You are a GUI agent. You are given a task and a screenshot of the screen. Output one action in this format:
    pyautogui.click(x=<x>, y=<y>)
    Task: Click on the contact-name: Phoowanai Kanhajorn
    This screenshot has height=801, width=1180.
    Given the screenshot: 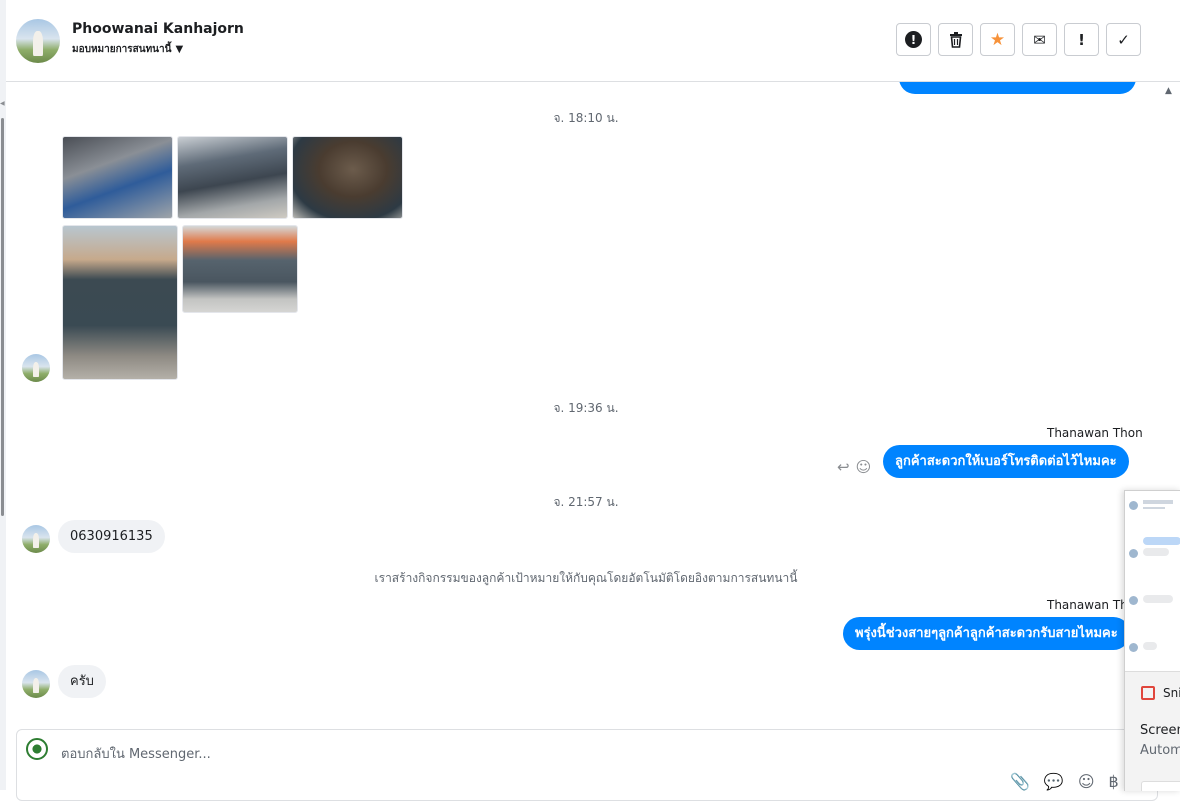 What is the action you would take?
    pyautogui.click(x=158, y=29)
    